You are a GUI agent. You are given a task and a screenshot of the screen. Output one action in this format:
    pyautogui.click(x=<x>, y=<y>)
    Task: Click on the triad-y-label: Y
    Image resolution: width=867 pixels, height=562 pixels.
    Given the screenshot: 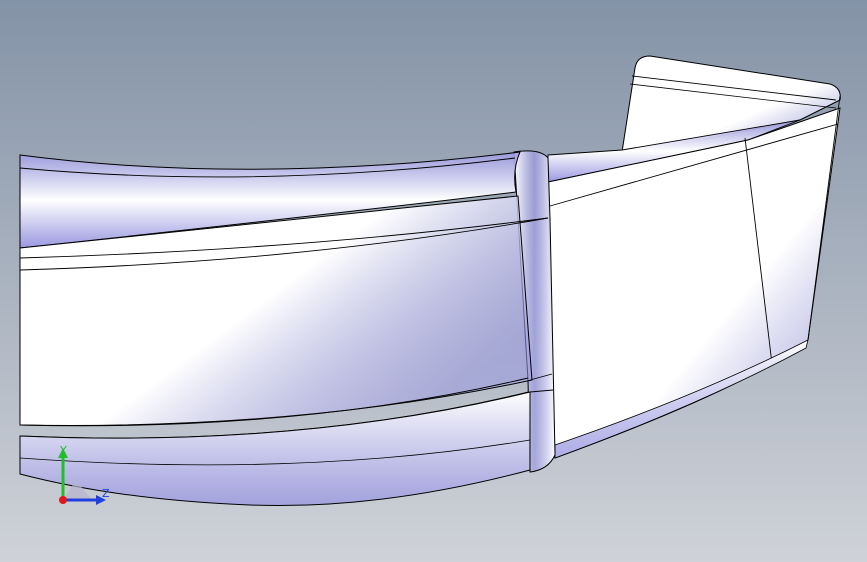 What is the action you would take?
    pyautogui.click(x=63, y=450)
    